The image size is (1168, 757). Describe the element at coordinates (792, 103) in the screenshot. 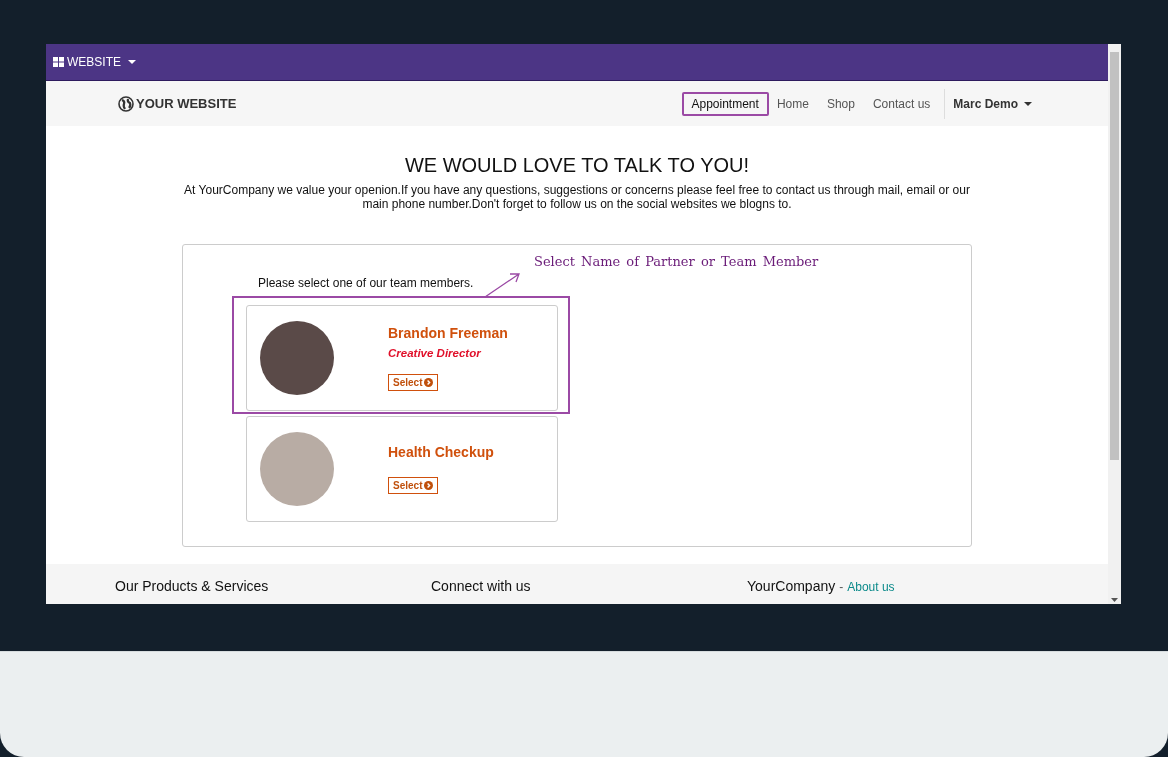

I see `nav-link: Home` at that location.